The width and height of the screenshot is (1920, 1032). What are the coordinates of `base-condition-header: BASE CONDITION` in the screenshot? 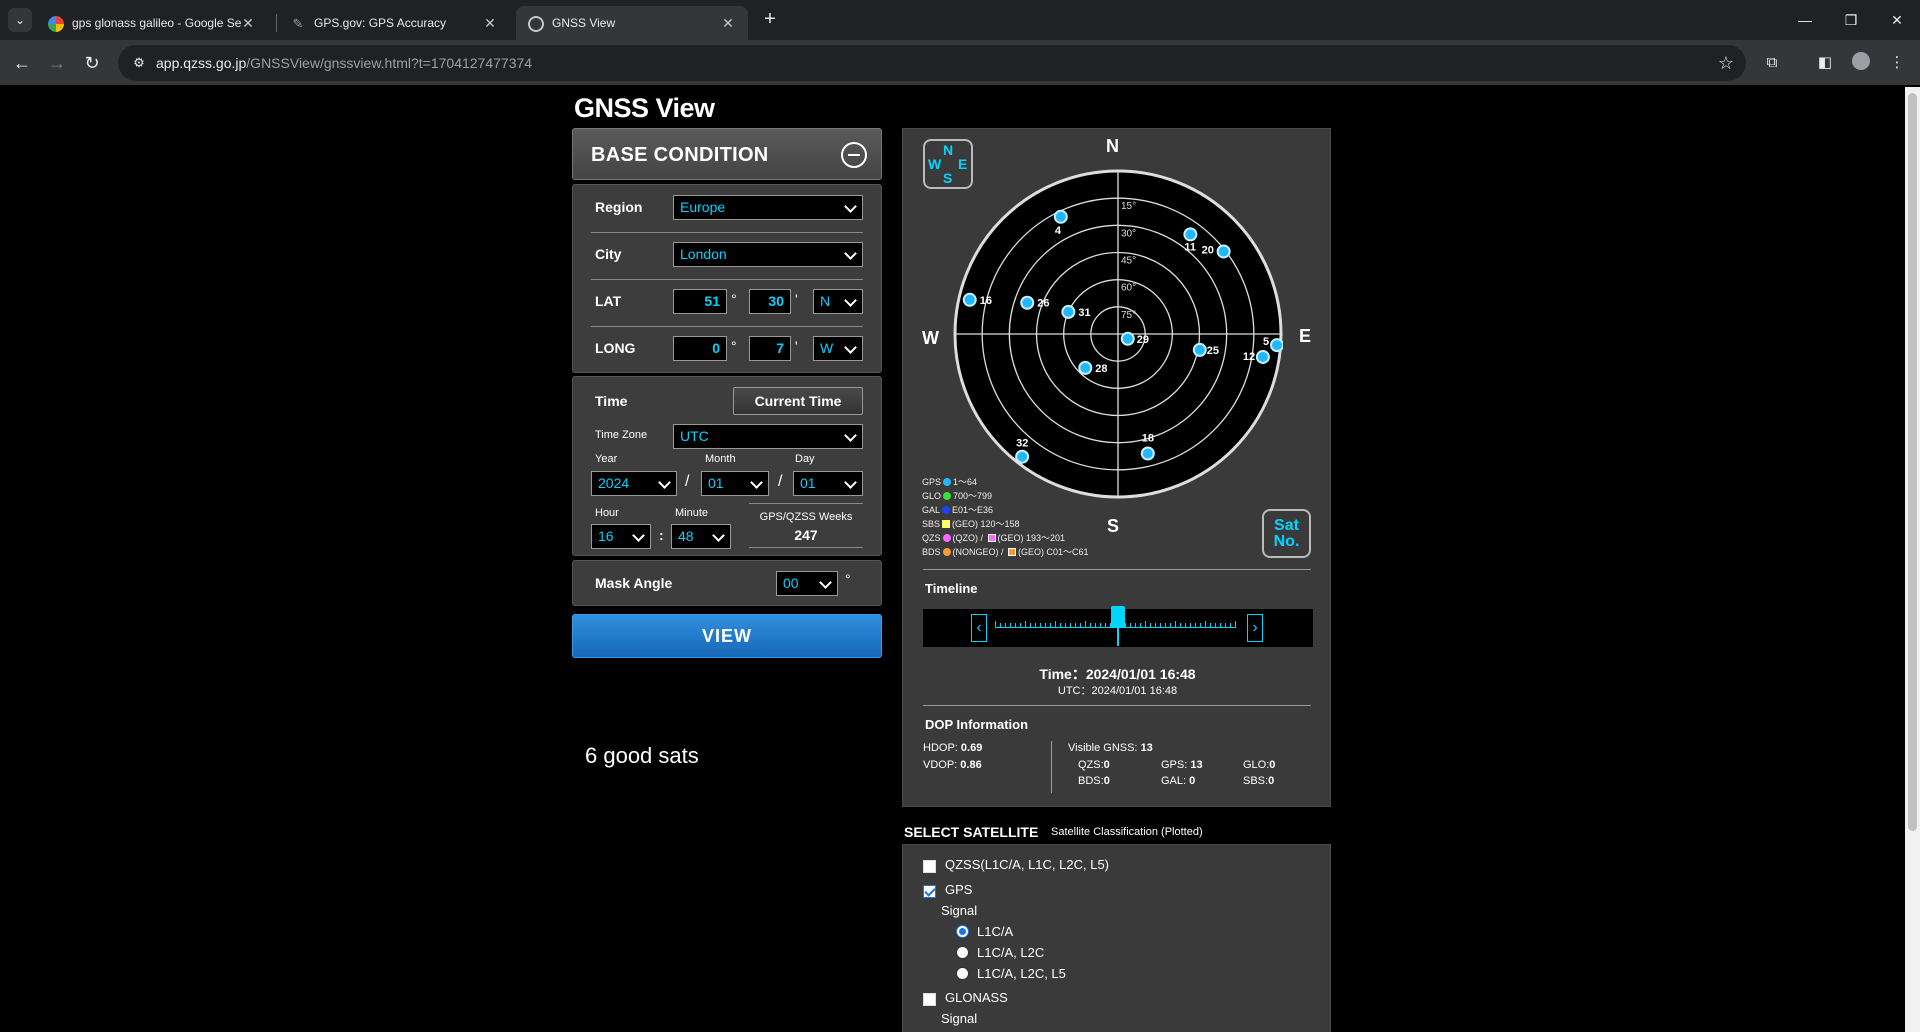 It's located at (727, 154).